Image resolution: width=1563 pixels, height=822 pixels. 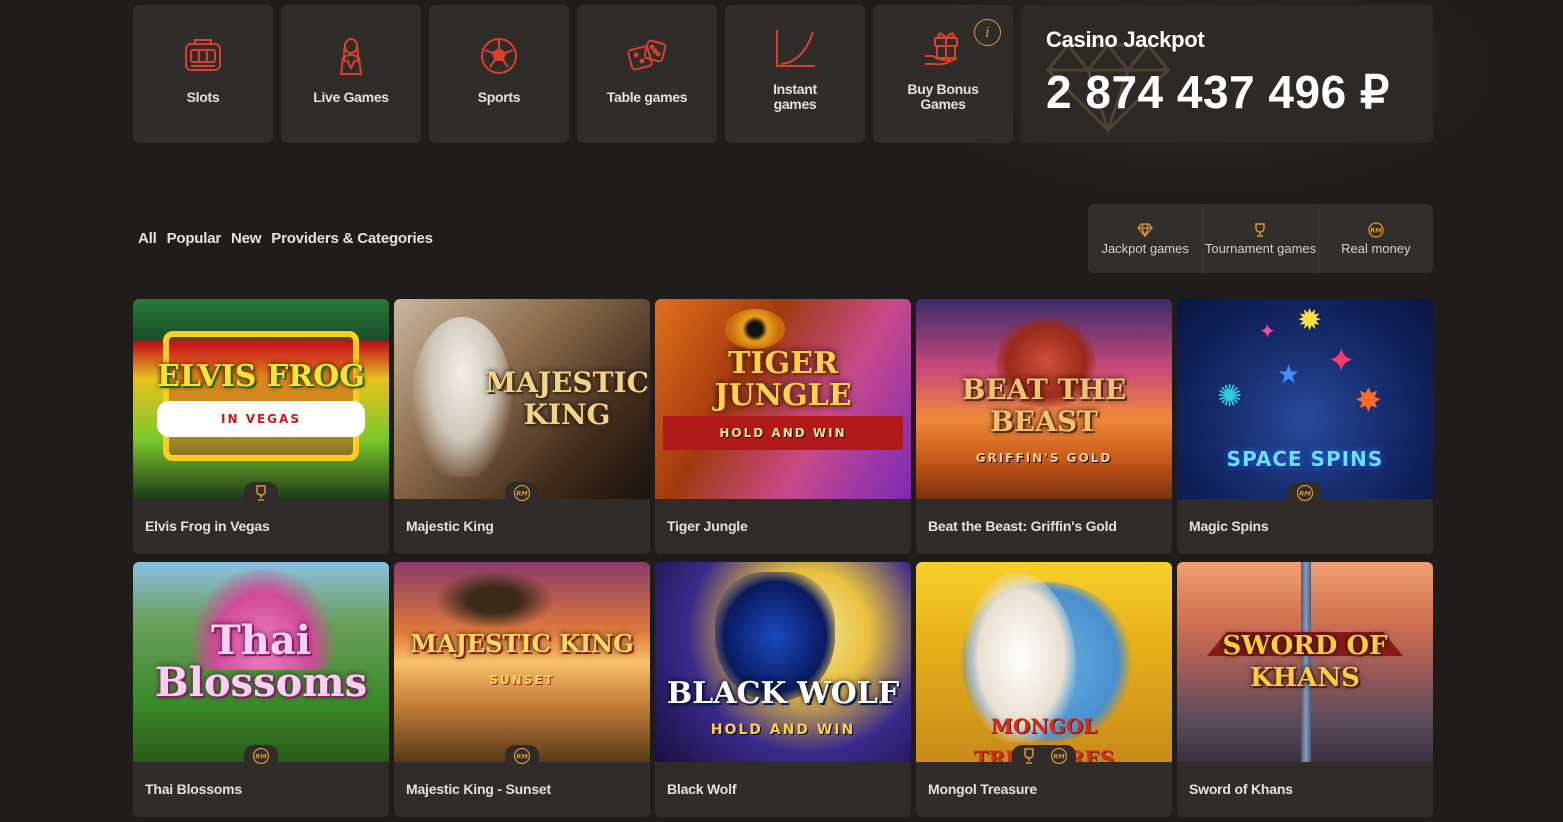 I want to click on game-title: Black Wolf, so click(x=702, y=789).